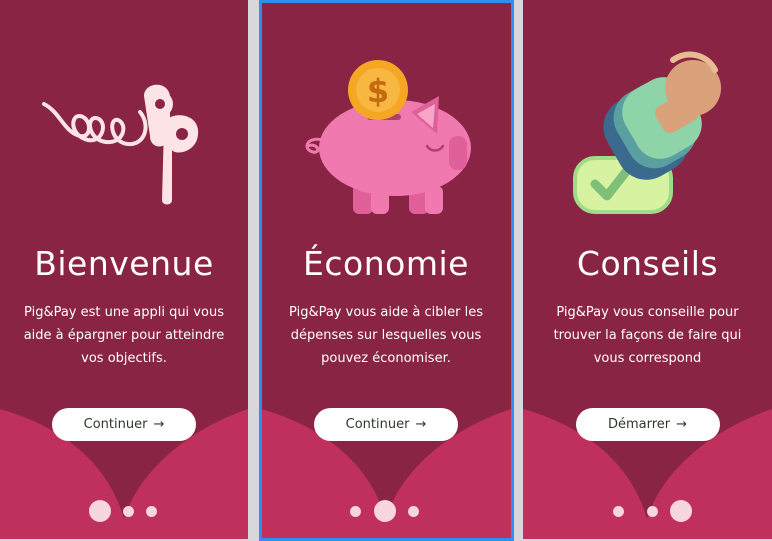 Image resolution: width=772 pixels, height=541 pixels. What do you see at coordinates (378, 91) in the screenshot?
I see `dollar-sign-icon: $` at bounding box center [378, 91].